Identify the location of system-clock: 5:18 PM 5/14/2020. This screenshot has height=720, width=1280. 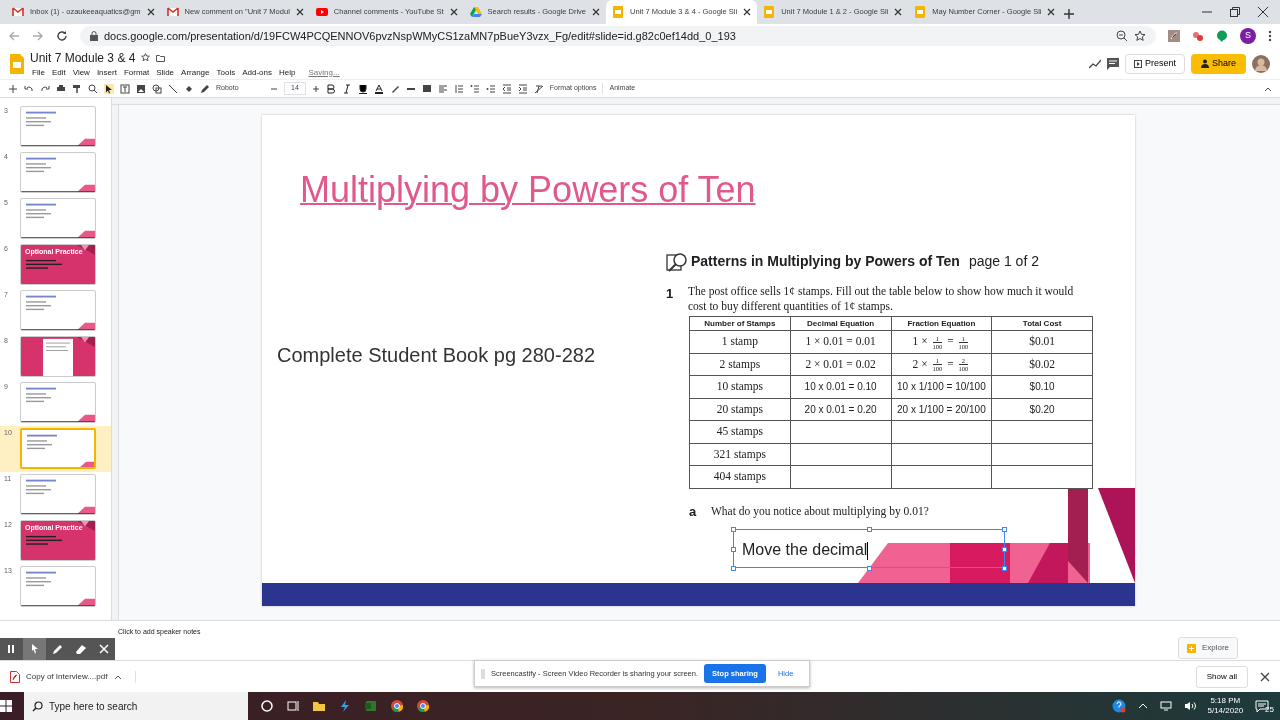
(1225, 706).